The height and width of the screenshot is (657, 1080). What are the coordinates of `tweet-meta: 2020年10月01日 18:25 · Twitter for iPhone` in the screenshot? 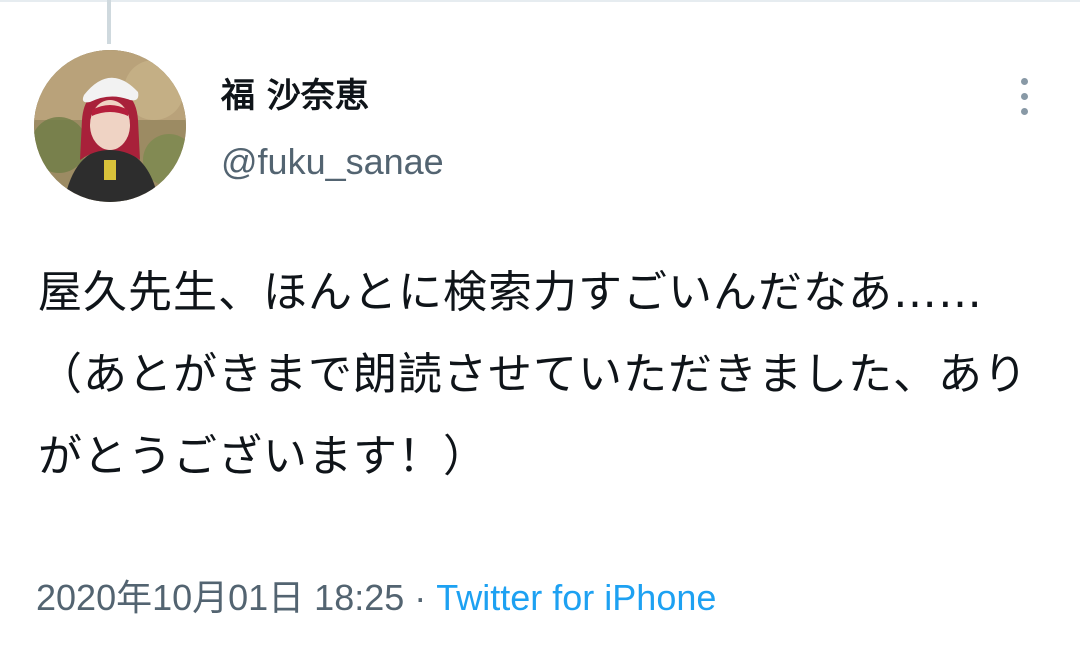 It's located at (376, 598).